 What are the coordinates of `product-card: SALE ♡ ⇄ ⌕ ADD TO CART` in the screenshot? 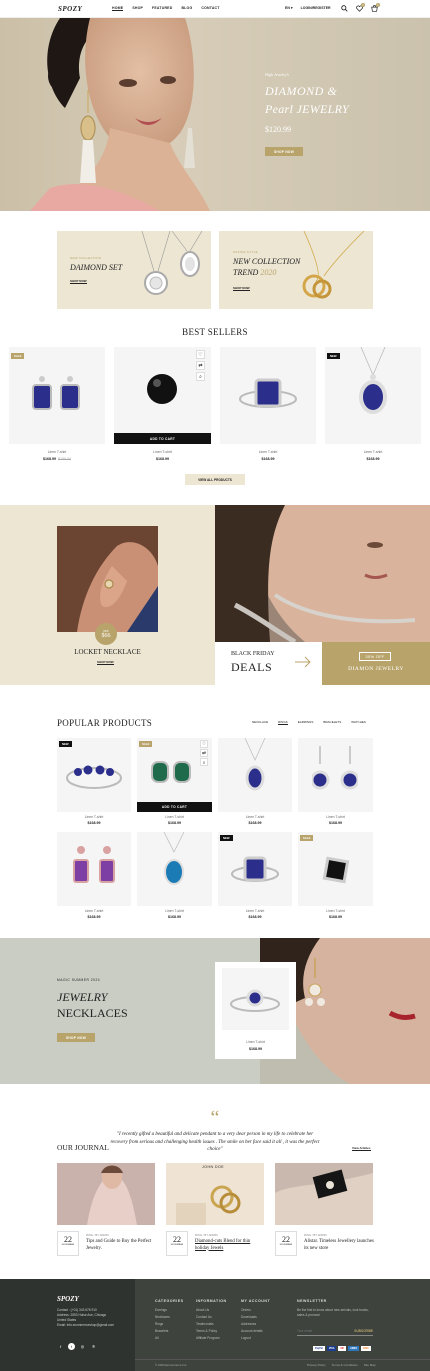 It's located at (174, 775).